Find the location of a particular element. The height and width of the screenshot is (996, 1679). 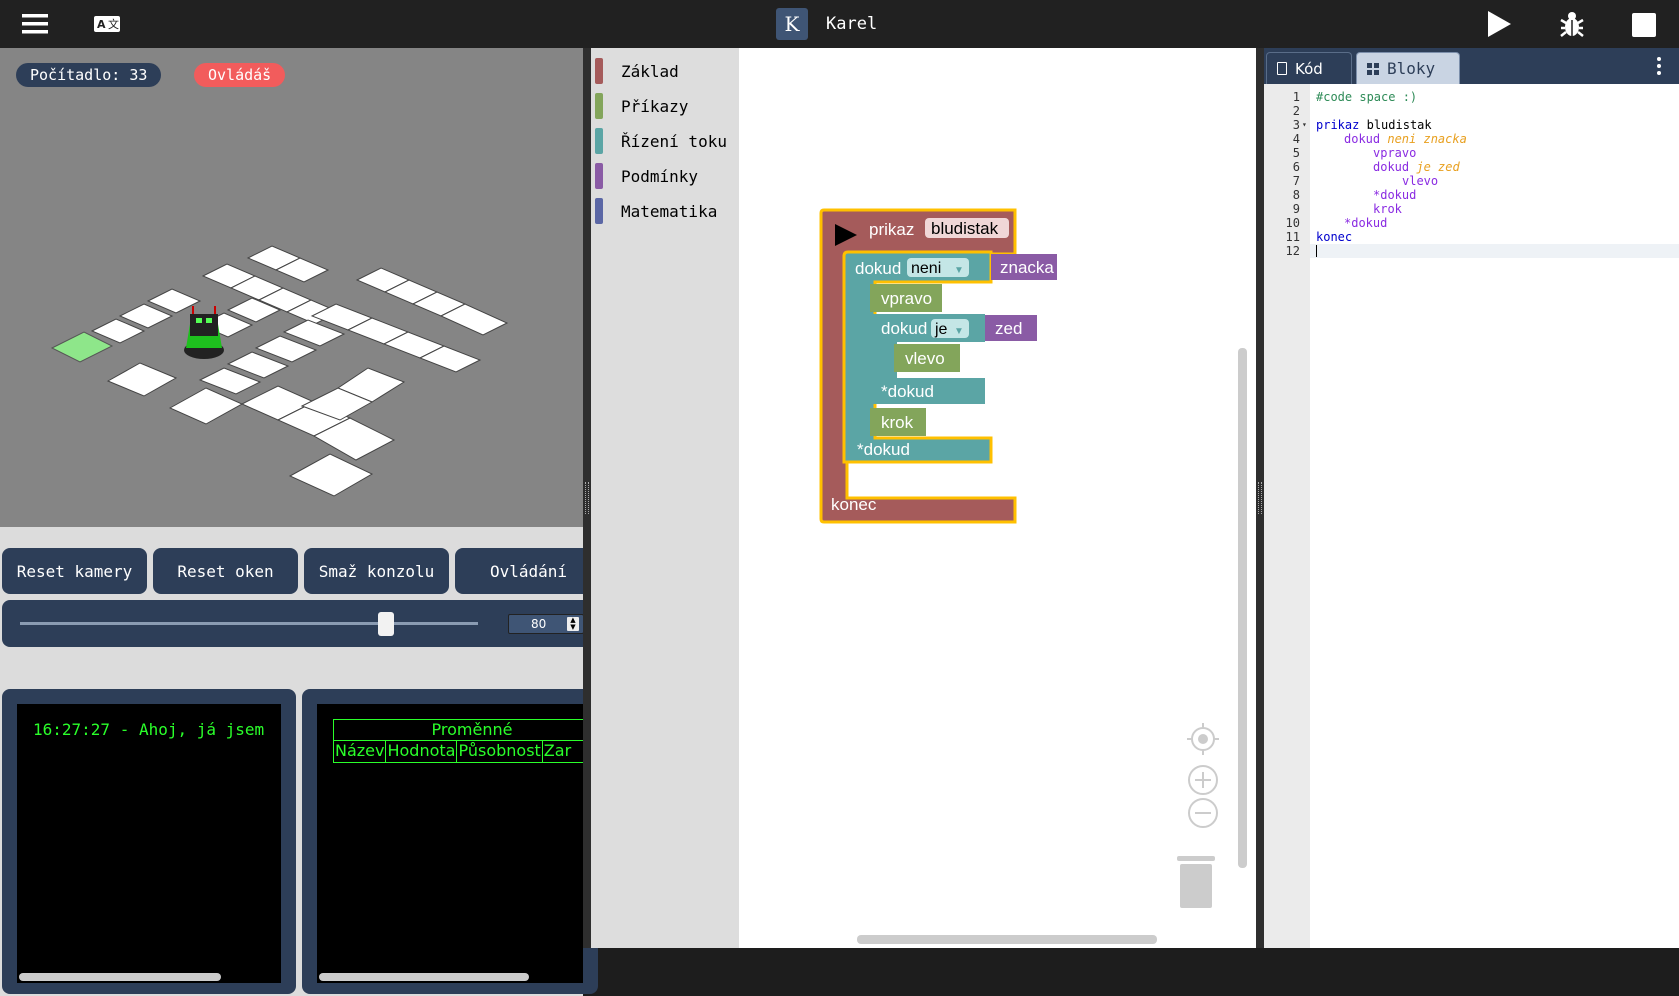

speed-control: 80 ▲ ▼ is located at coordinates (302, 623).